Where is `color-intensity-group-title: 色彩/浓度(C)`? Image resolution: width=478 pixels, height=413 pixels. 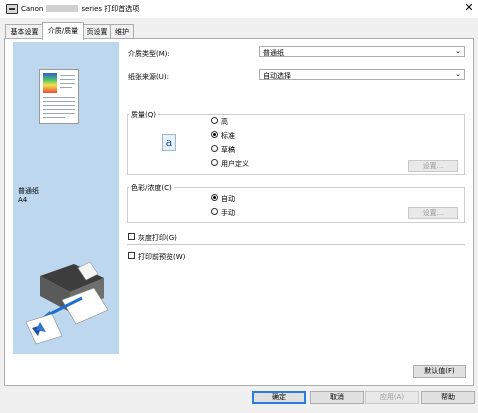 color-intensity-group-title: 色彩/浓度(C) is located at coordinates (151, 188).